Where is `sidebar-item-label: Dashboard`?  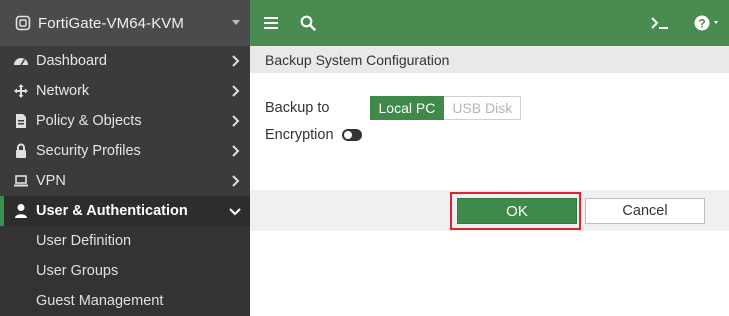 sidebar-item-label: Dashboard is located at coordinates (71, 61).